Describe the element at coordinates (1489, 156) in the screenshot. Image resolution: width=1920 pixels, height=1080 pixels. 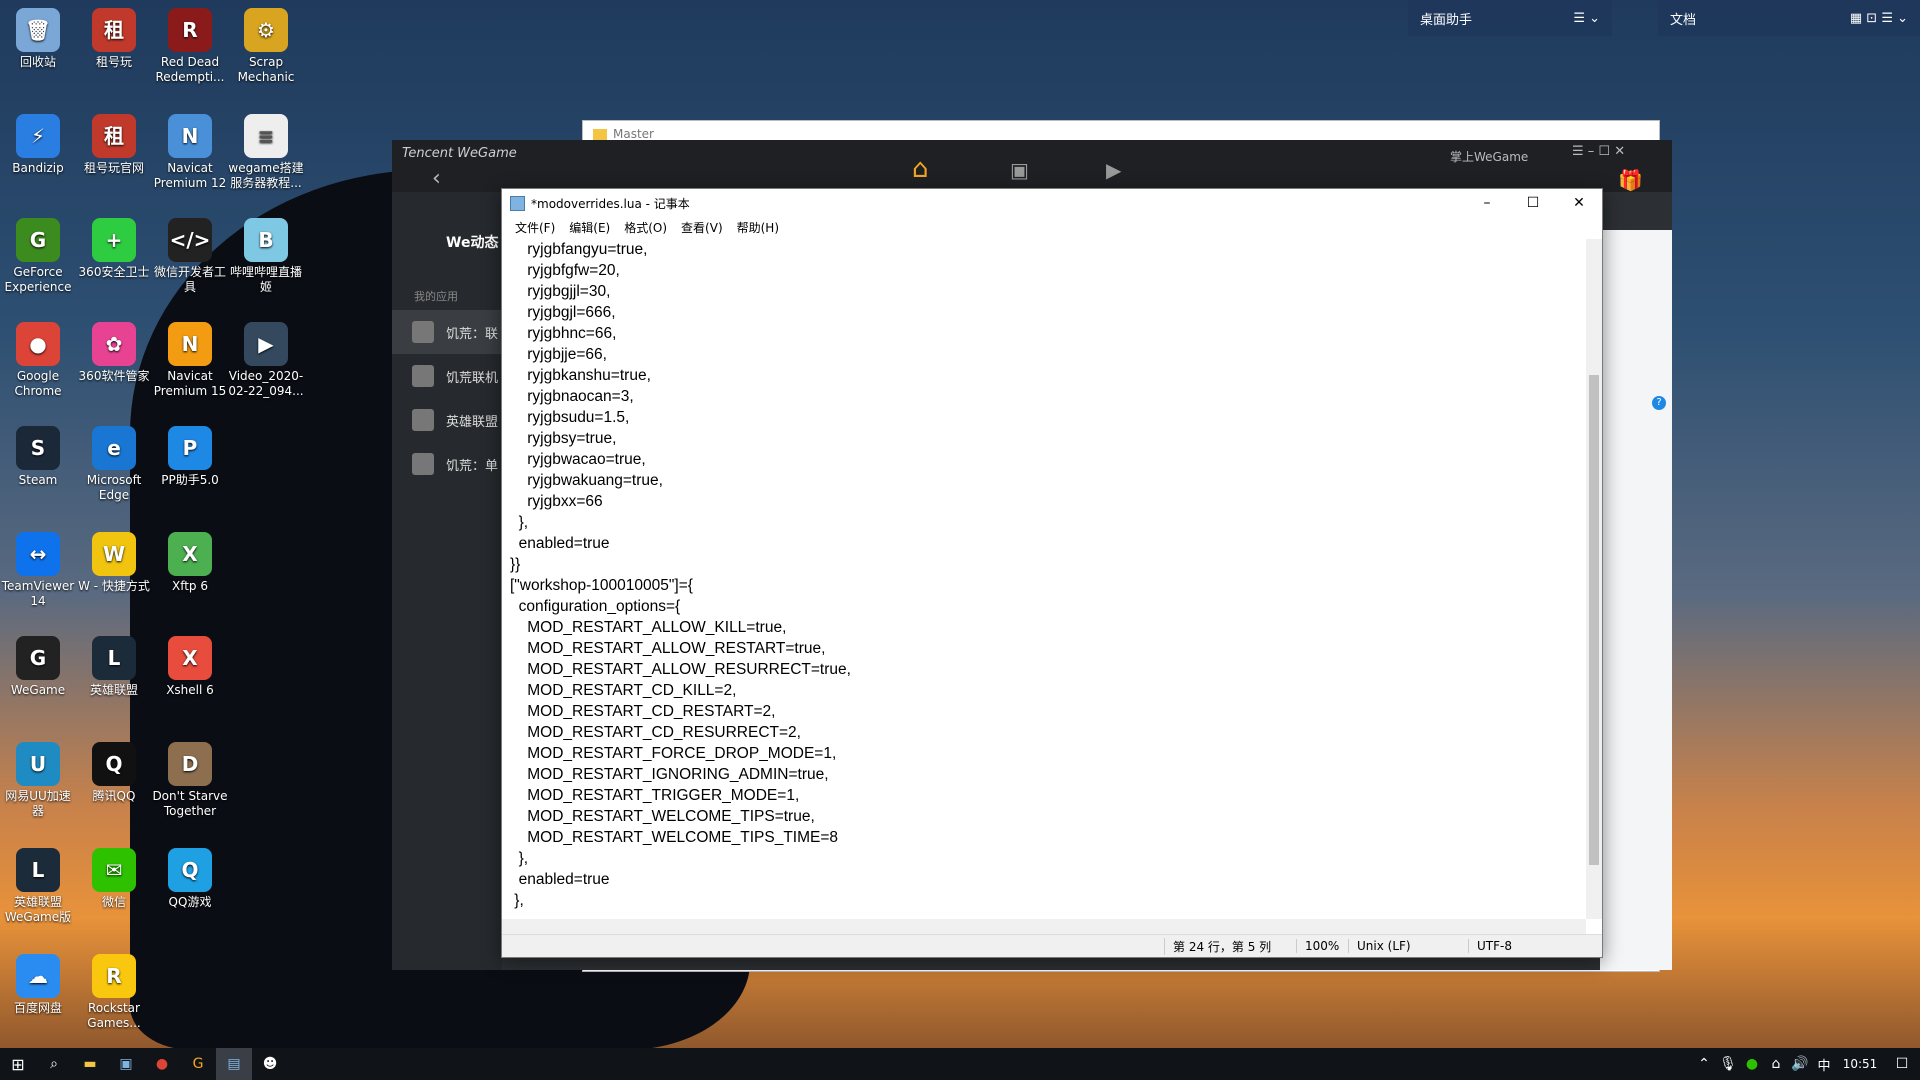
I see `wegame-account: 掌上WeGame` at that location.